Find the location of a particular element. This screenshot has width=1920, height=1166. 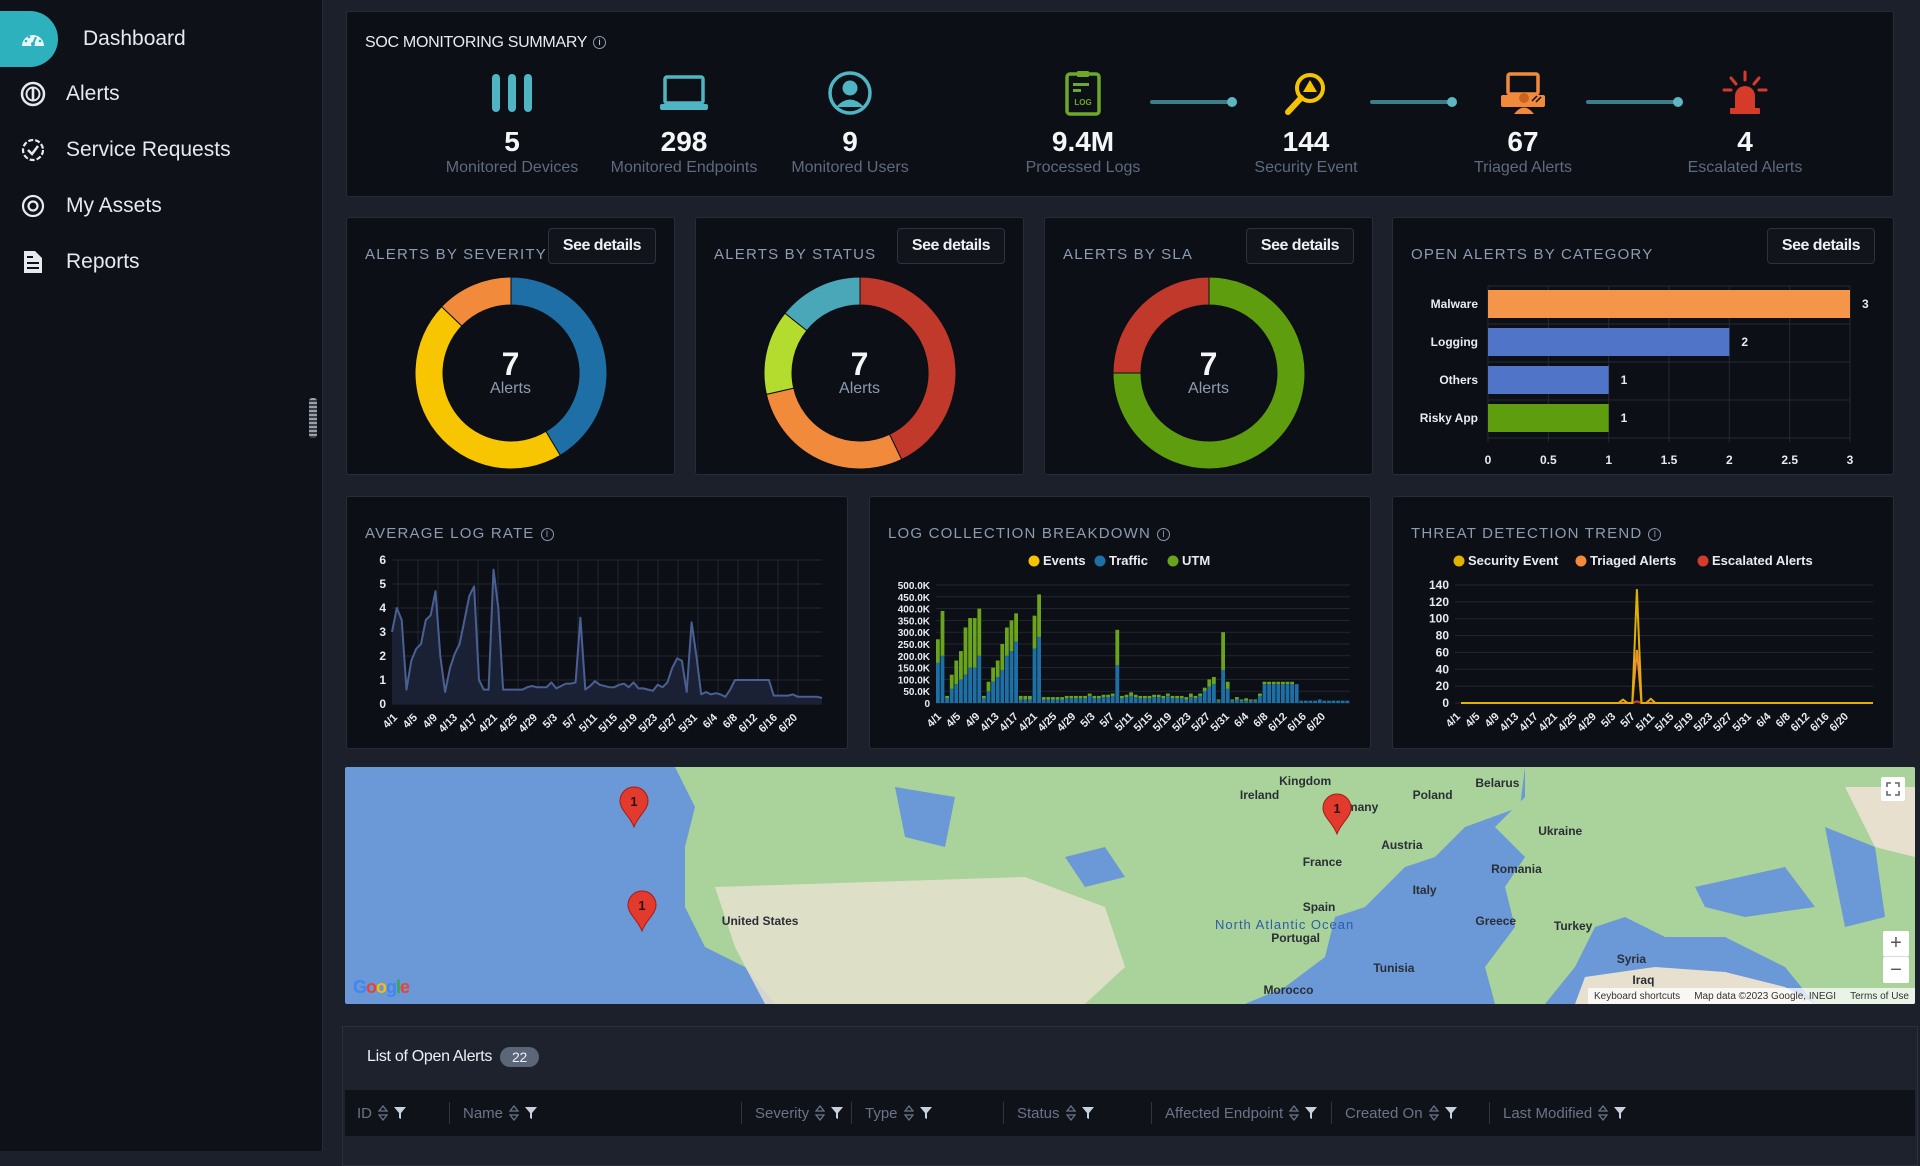

sidebar-item-dashboard: Dashboard is located at coordinates (93, 39).